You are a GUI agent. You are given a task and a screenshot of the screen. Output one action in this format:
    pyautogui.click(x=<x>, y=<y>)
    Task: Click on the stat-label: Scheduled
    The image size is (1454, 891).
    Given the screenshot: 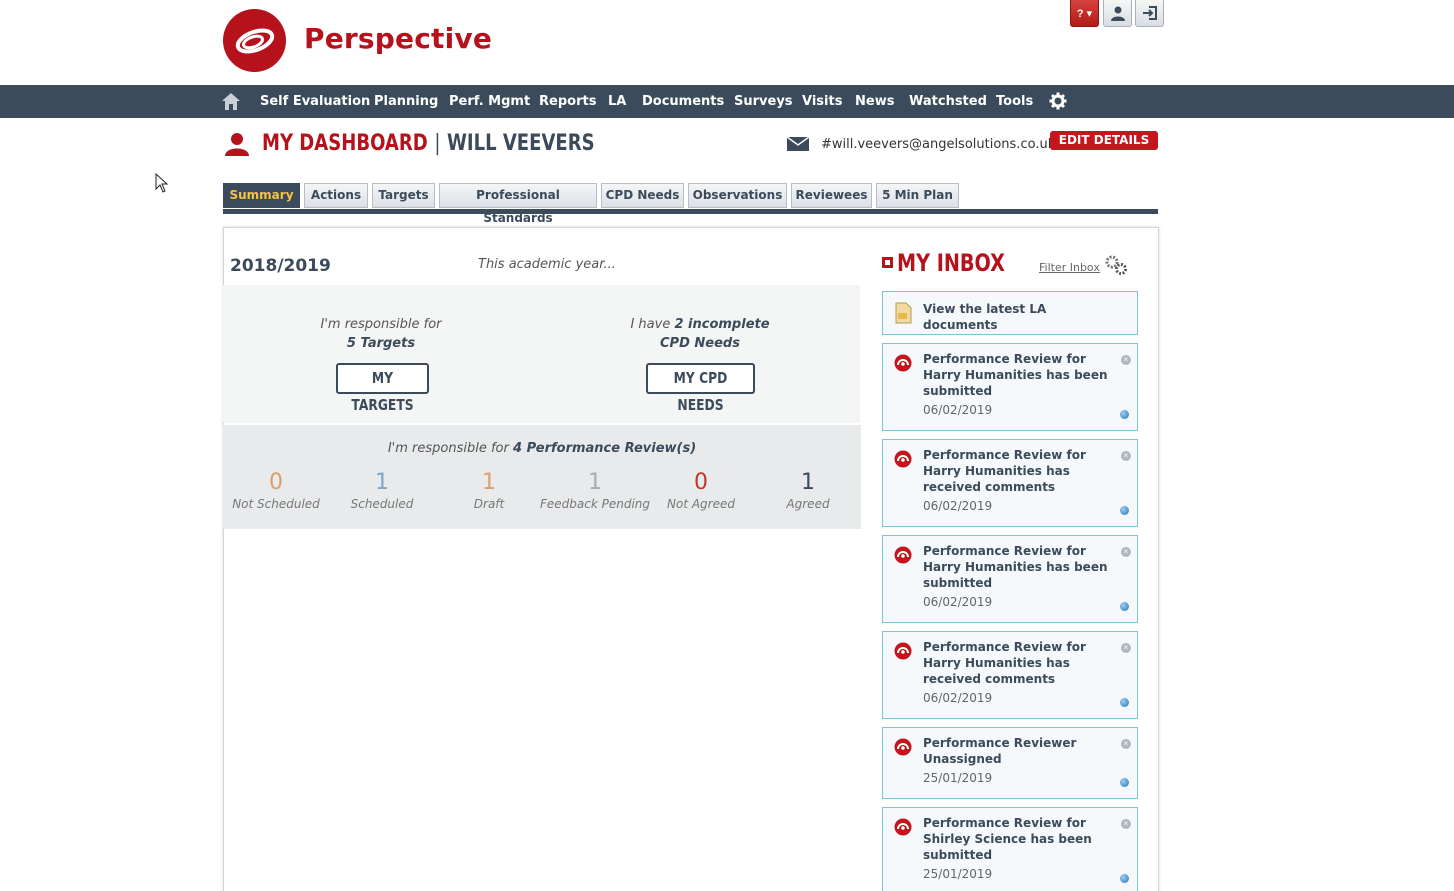 What is the action you would take?
    pyautogui.click(x=382, y=504)
    